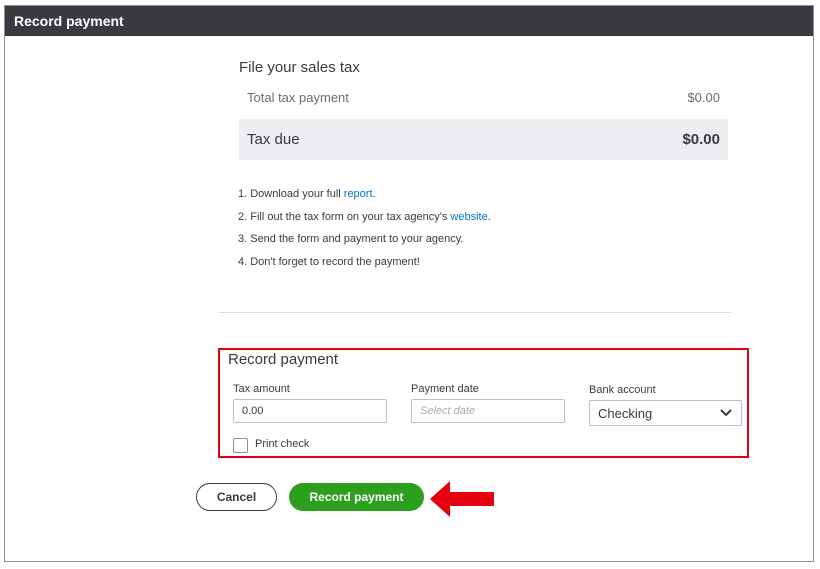 This screenshot has height=569, width=820. I want to click on website-link: website, so click(468, 217).